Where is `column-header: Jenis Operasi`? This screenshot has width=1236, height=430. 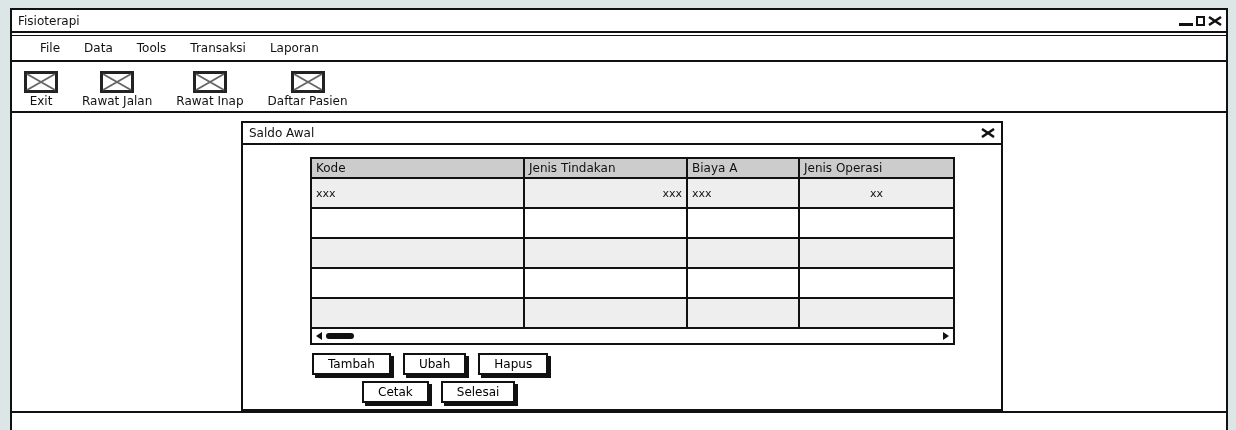
column-header: Jenis Operasi is located at coordinates (843, 168).